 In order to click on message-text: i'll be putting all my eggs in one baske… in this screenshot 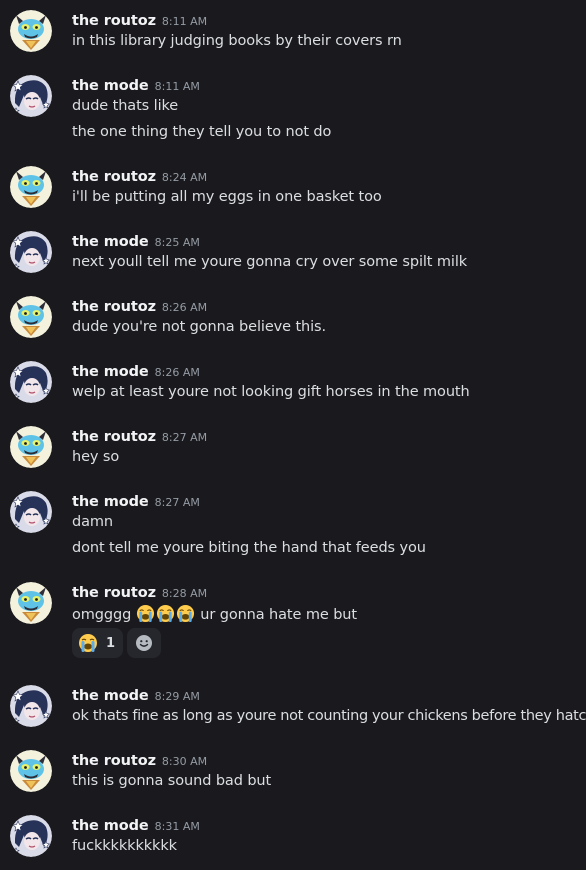, I will do `click(227, 197)`.